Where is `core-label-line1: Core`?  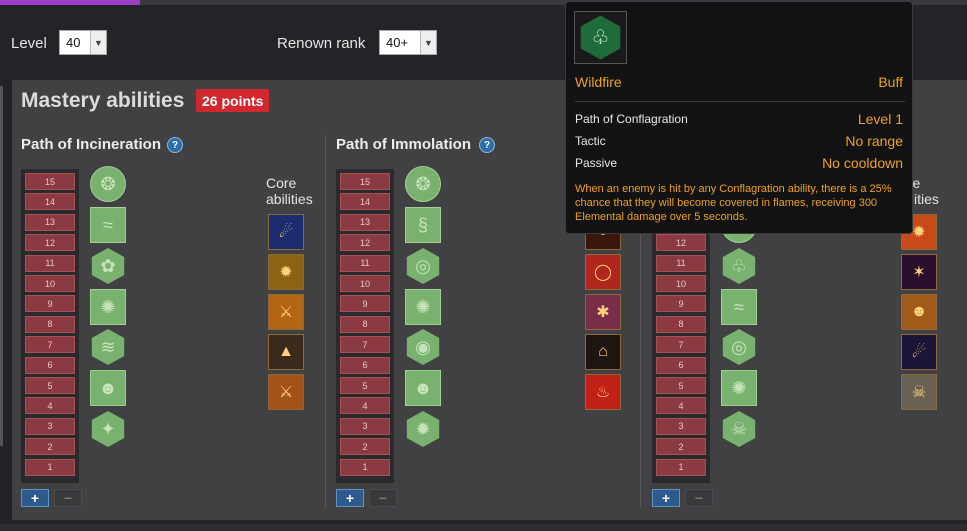
core-label-line1: Core is located at coordinates (281, 183).